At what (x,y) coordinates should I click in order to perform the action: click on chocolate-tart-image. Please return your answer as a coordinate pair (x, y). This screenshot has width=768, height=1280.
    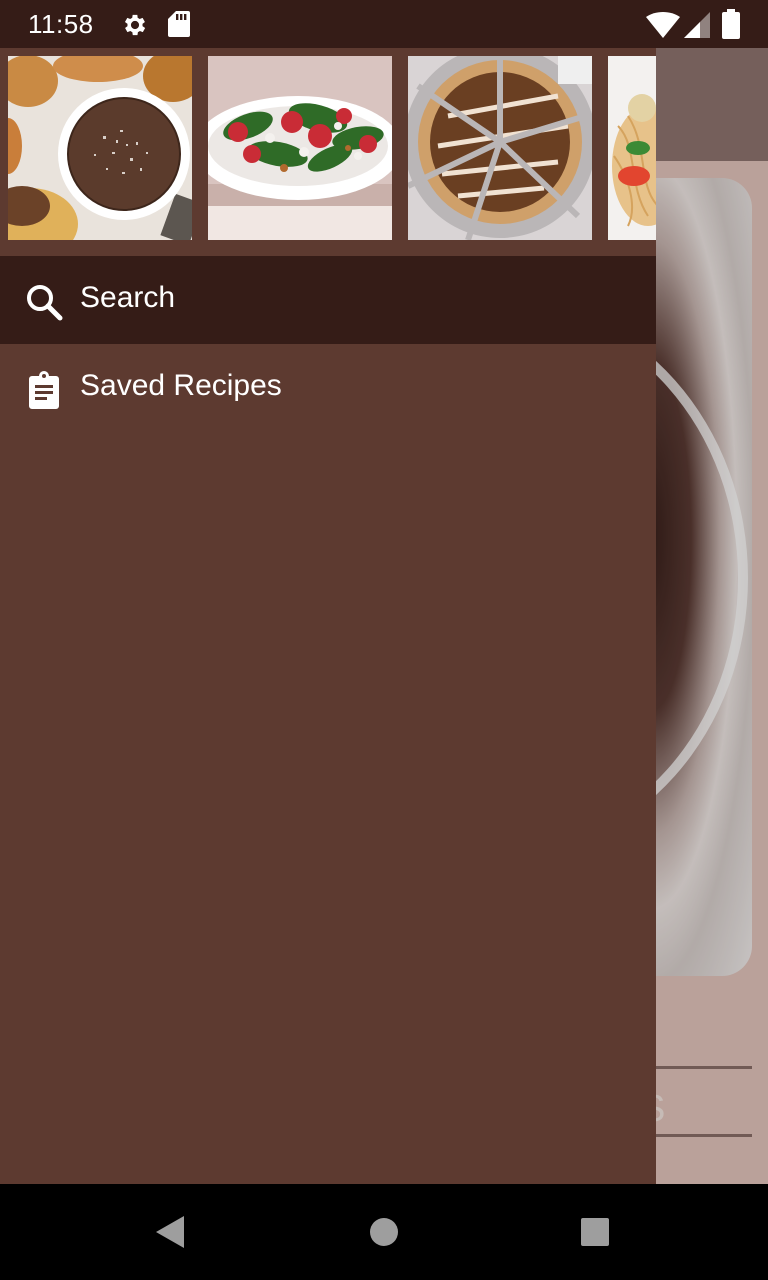
    Looking at the image, I should click on (500, 148).